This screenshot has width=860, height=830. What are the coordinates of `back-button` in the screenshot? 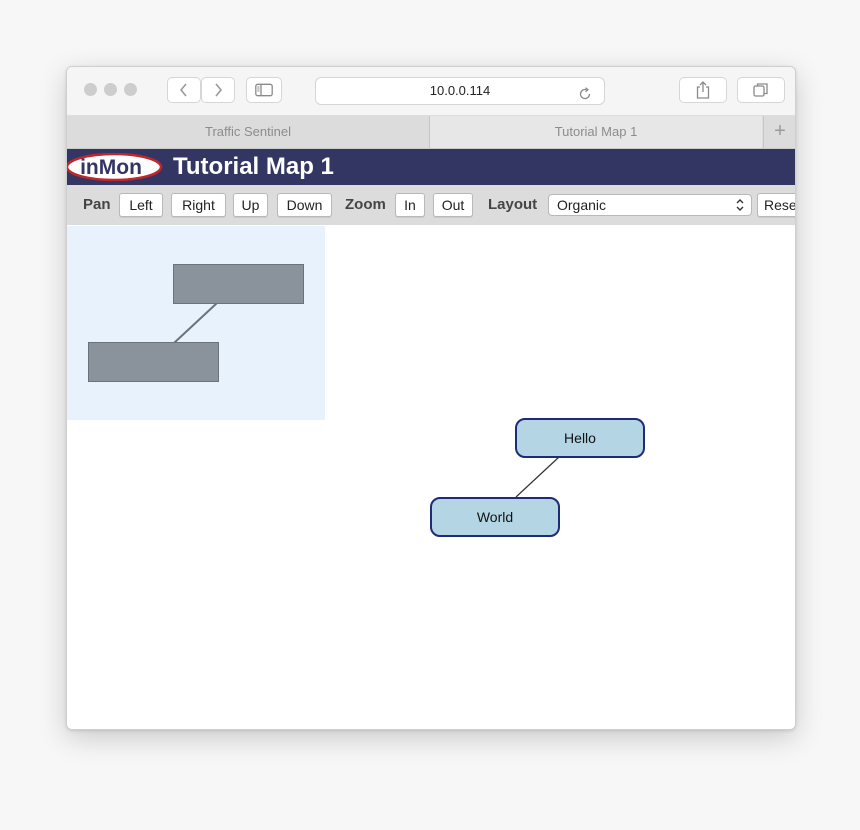 It's located at (184, 90).